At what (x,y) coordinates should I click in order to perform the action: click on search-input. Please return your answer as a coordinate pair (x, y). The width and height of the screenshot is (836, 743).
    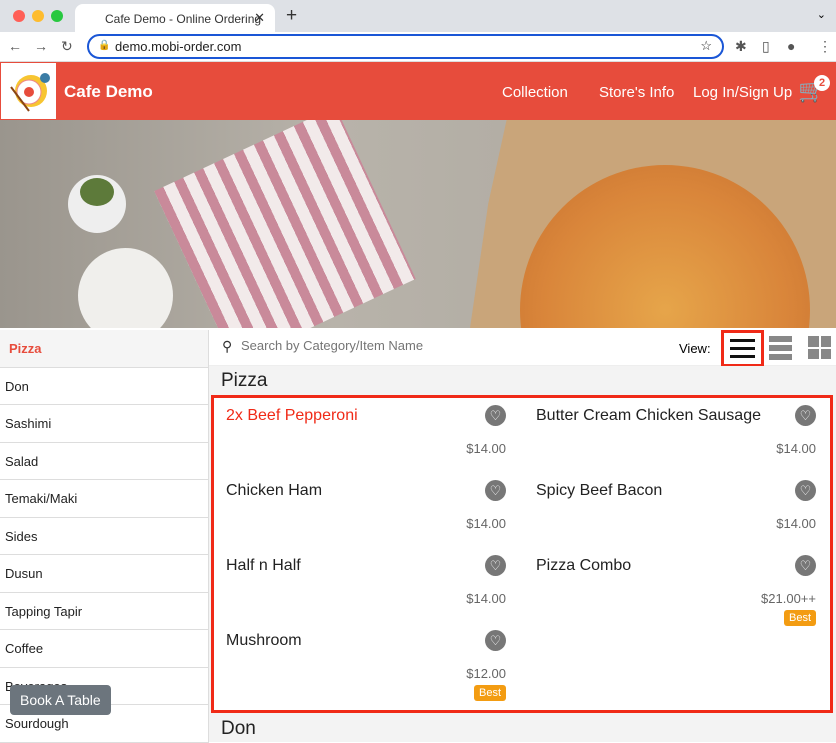
    Looking at the image, I should click on (391, 345).